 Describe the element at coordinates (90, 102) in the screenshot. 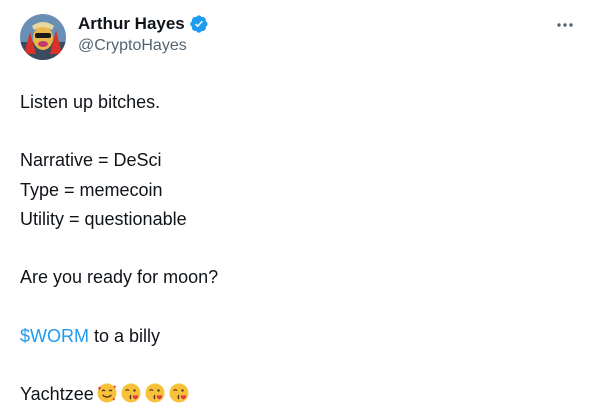

I see `tweet-line: Listen up bitches.` at that location.